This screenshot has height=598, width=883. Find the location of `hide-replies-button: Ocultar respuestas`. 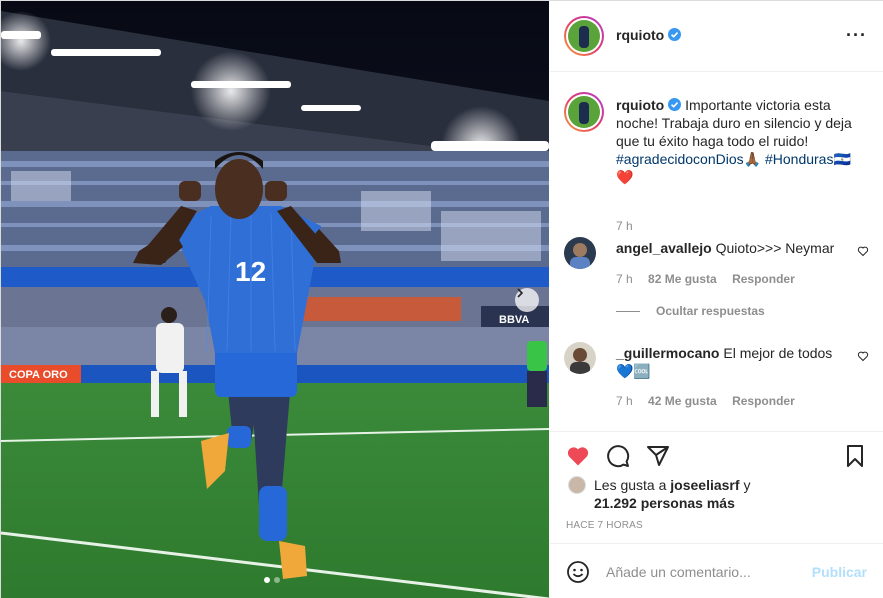

hide-replies-button: Ocultar respuestas is located at coordinates (710, 311).